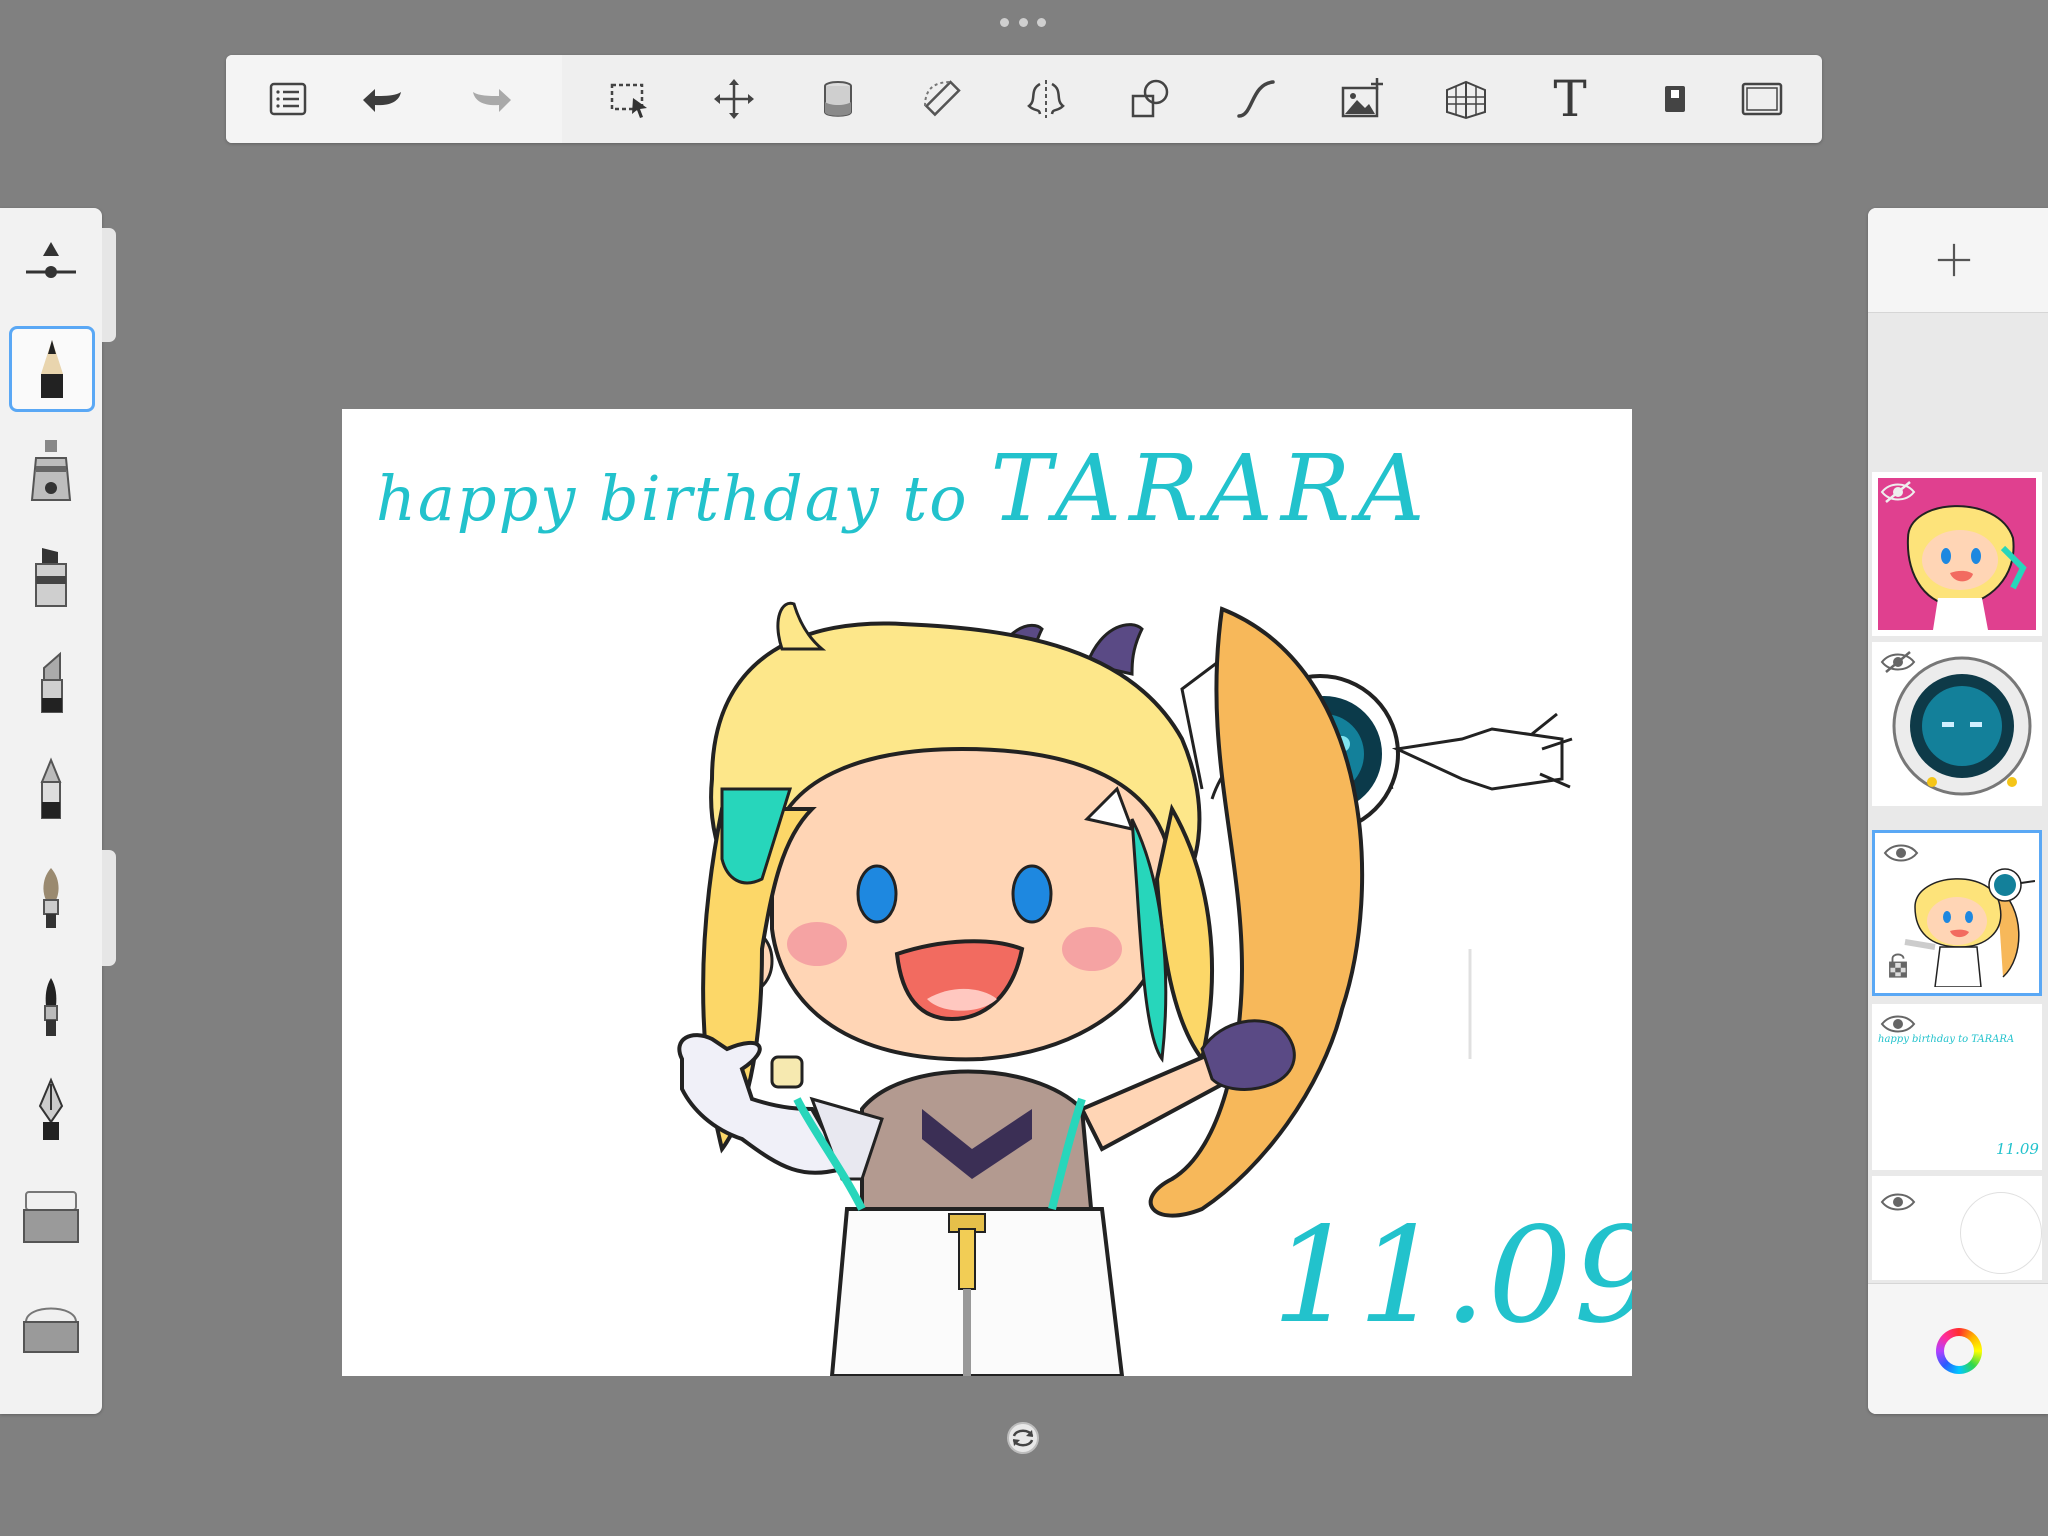 The height and width of the screenshot is (1536, 2048). What do you see at coordinates (1150, 99) in the screenshot?
I see `shapes-icon` at bounding box center [1150, 99].